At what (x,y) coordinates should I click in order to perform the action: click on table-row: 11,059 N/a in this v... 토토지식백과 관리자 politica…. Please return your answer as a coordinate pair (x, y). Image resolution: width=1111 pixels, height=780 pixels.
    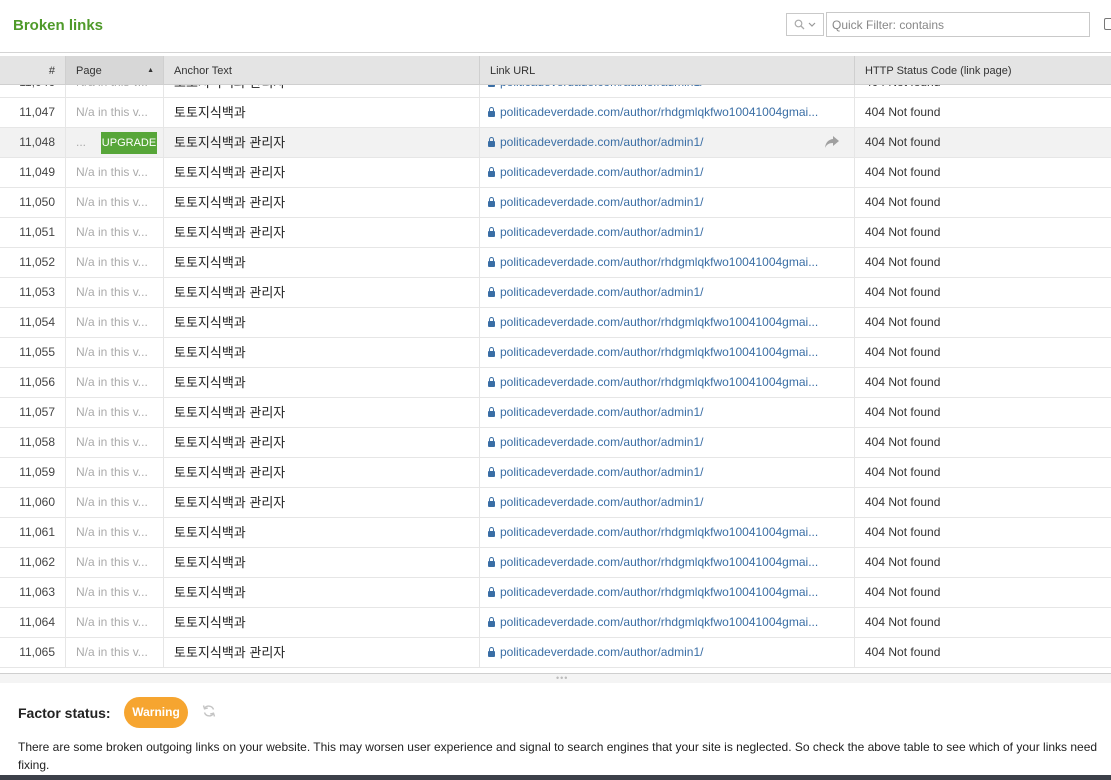
    Looking at the image, I should click on (555, 473).